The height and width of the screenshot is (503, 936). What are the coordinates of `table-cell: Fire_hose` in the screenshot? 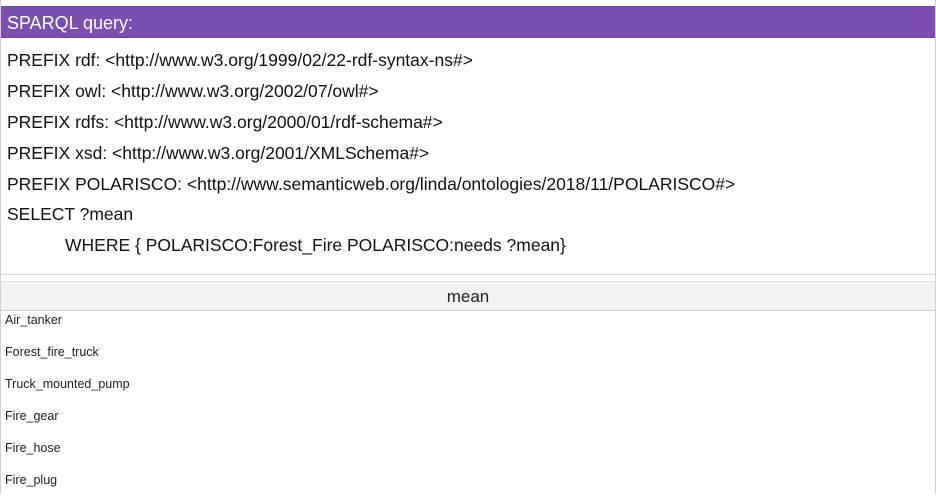 It's located at (33, 448).